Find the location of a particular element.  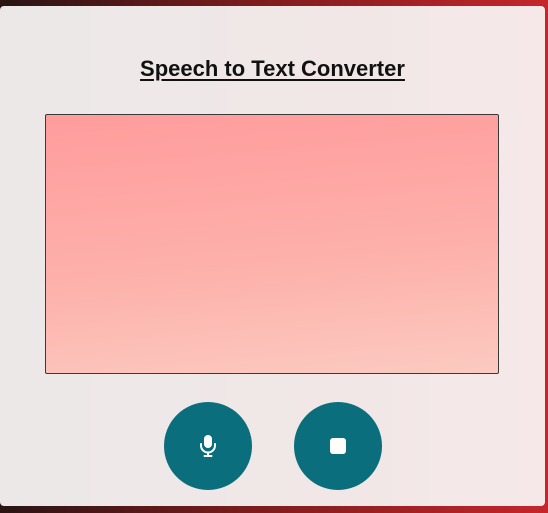

page-title: Speech to Text Converter is located at coordinates (272, 68).